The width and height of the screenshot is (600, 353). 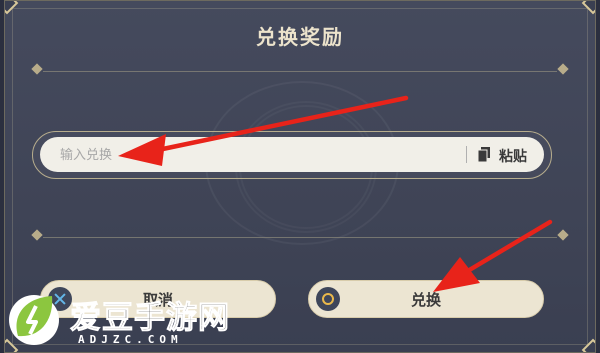 What do you see at coordinates (484, 154) in the screenshot?
I see `clipboard-icon` at bounding box center [484, 154].